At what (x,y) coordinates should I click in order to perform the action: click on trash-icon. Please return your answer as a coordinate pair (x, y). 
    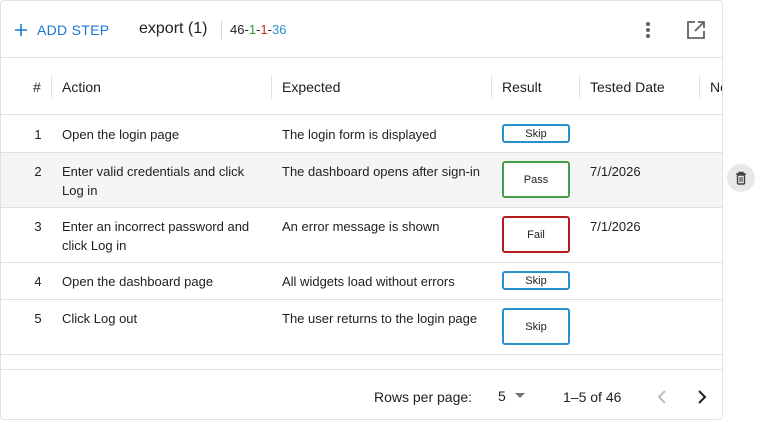
    Looking at the image, I should click on (741, 178).